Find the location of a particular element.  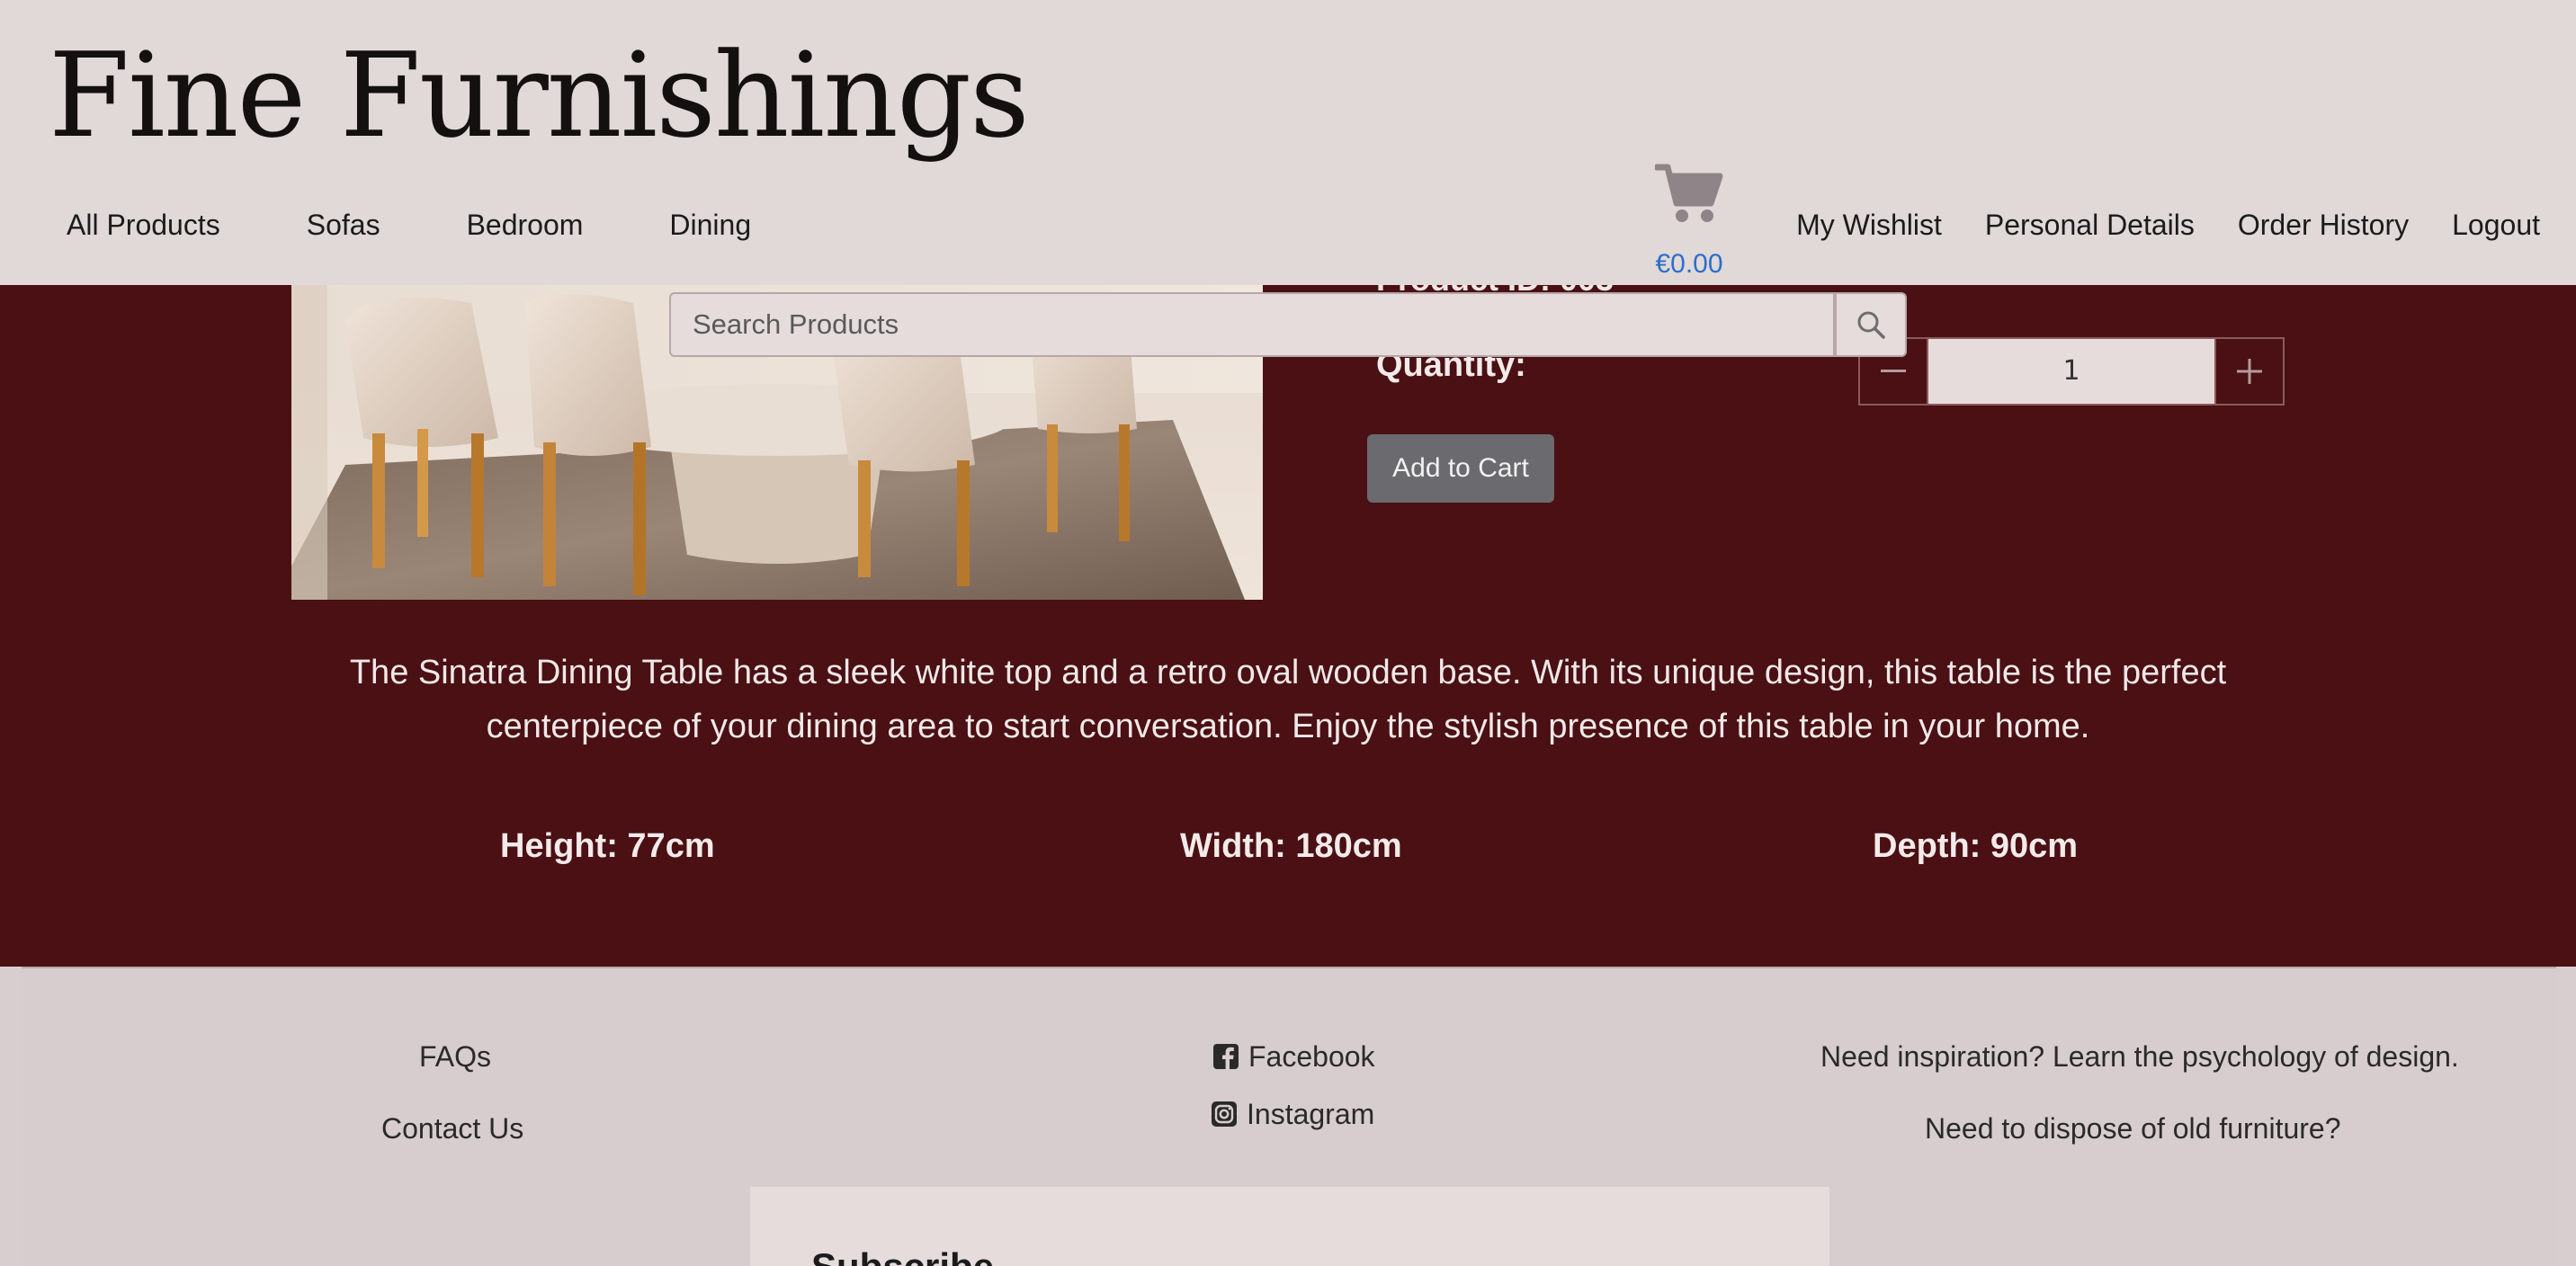

quantity-stepper: 1 is located at coordinates (2071, 371).